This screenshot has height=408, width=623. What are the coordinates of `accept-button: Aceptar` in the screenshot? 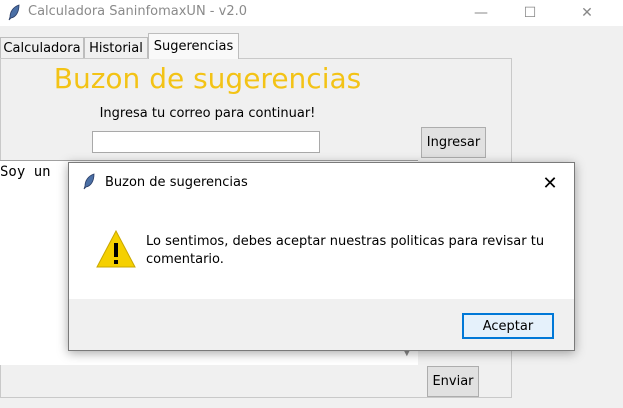 It's located at (508, 326).